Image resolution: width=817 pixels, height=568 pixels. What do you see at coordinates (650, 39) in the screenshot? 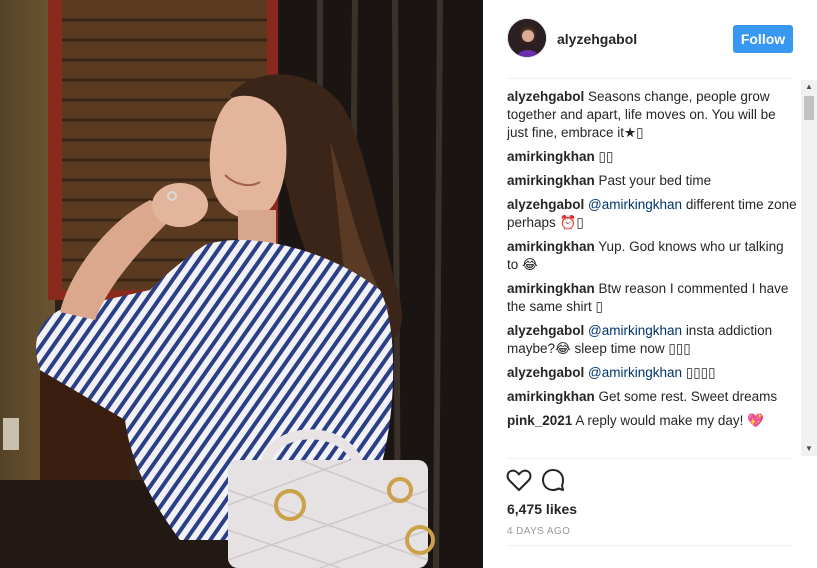
I see `post-header: alyzehgabol Follow` at bounding box center [650, 39].